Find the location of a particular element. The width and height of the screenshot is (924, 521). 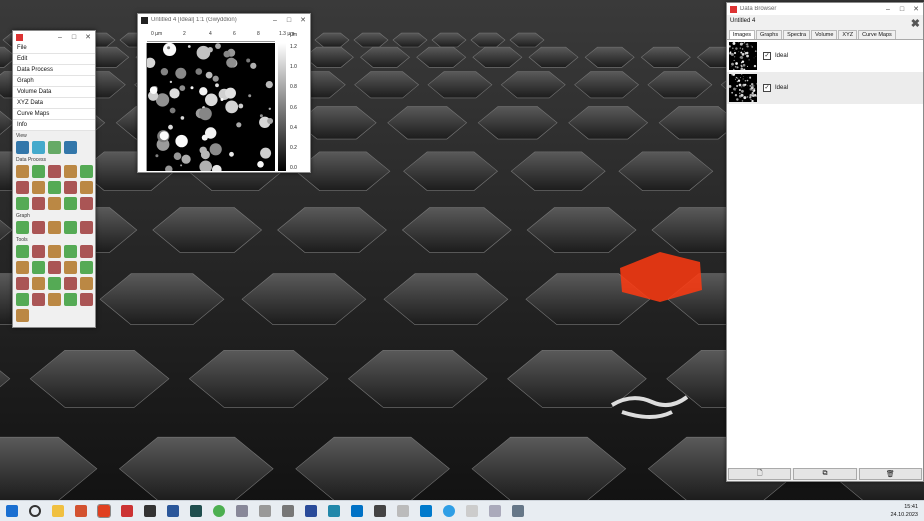

delete-button: 🗑 is located at coordinates (890, 474).